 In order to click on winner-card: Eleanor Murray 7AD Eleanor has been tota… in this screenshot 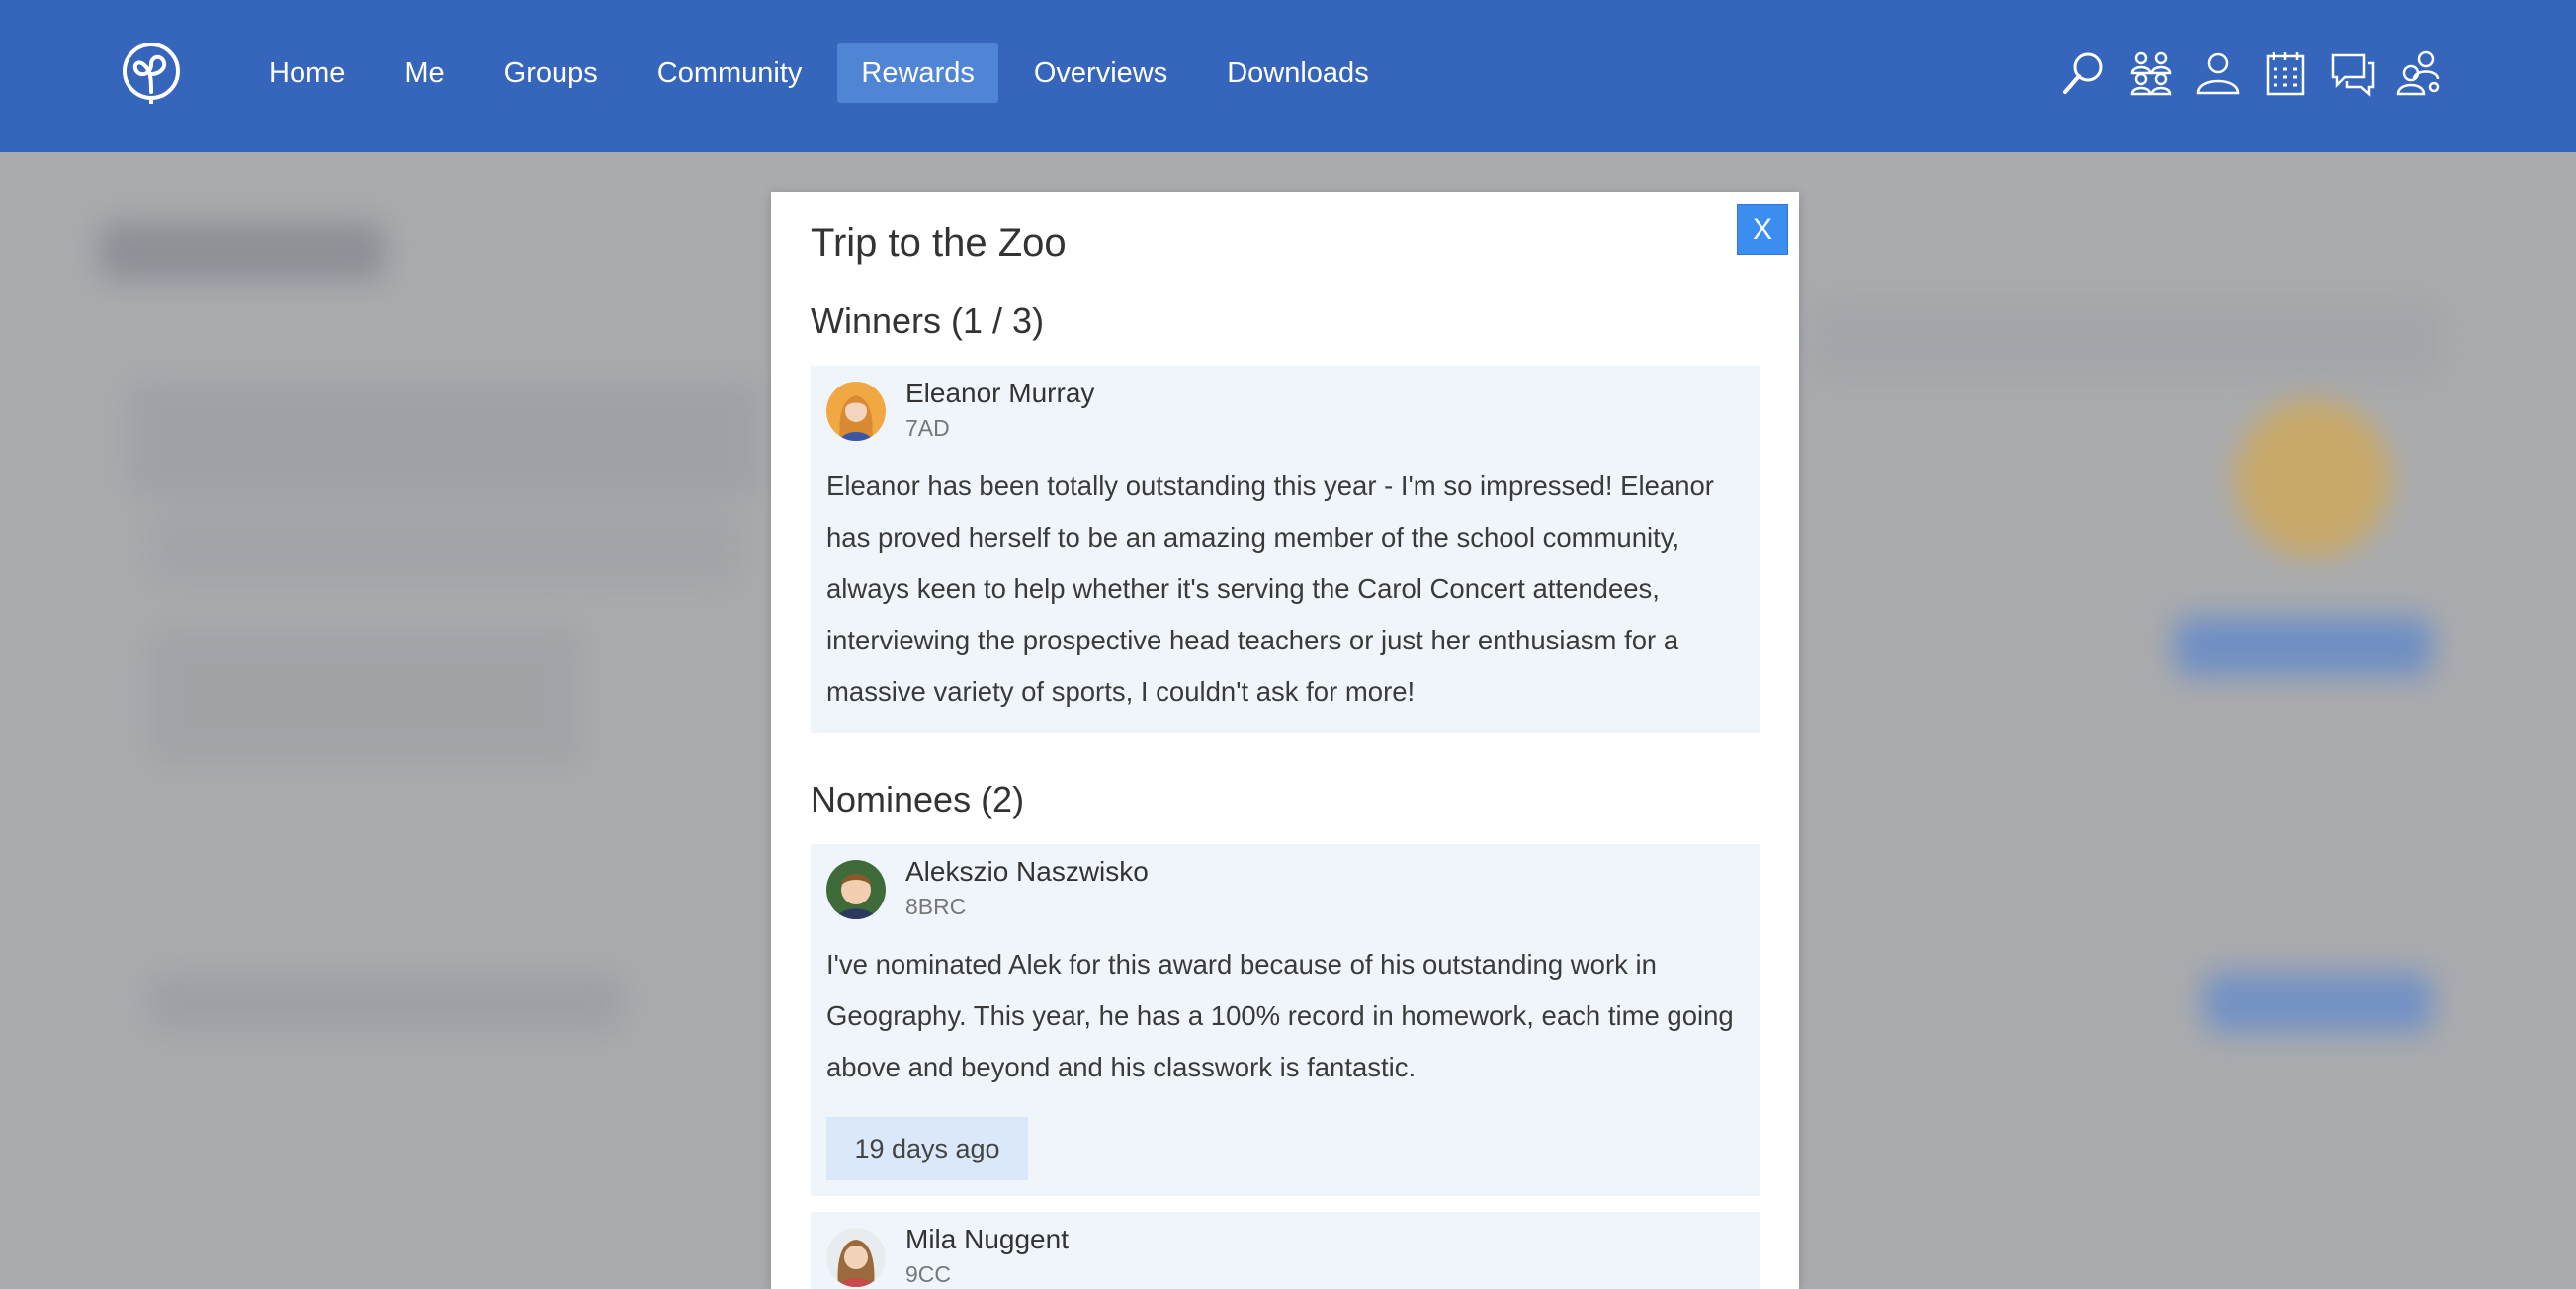, I will do `click(1285, 549)`.